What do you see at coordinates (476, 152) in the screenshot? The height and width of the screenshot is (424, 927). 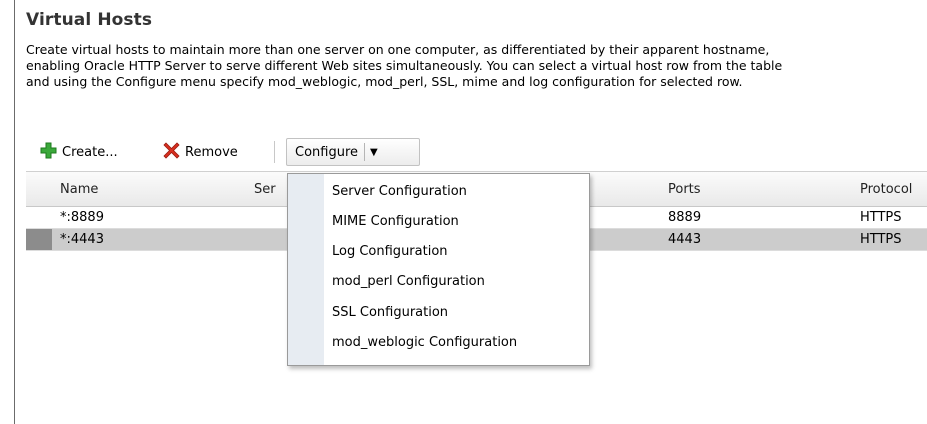 I see `toolbar: Create... Remove Configure ▼` at bounding box center [476, 152].